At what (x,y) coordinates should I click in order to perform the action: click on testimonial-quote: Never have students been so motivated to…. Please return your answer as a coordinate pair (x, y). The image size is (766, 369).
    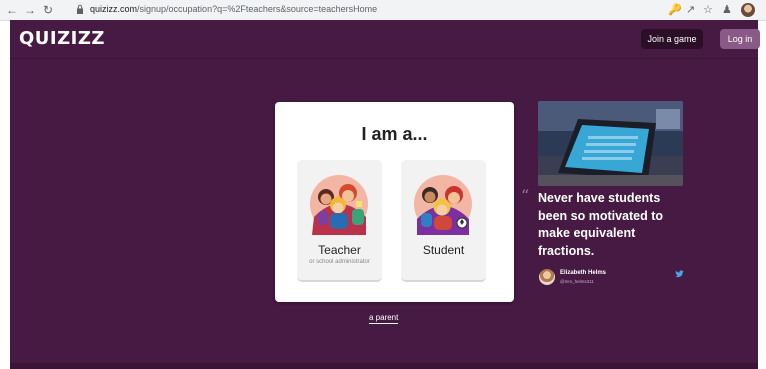
    Looking at the image, I should click on (601, 224).